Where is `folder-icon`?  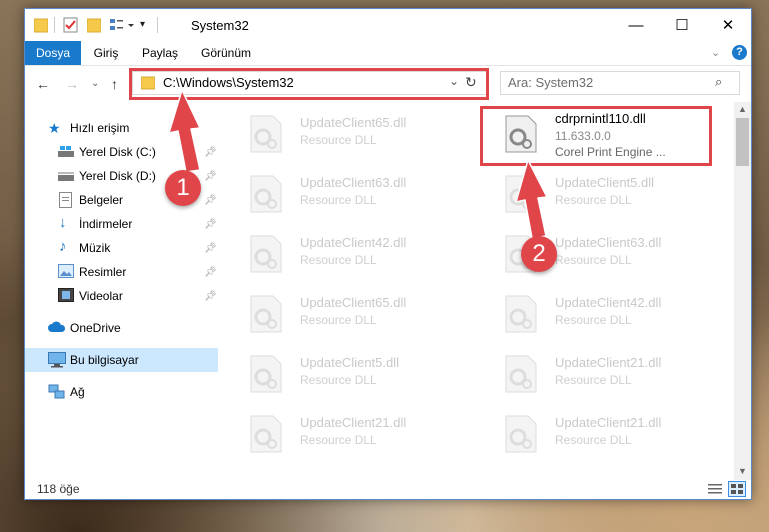
folder-icon is located at coordinates (41, 25).